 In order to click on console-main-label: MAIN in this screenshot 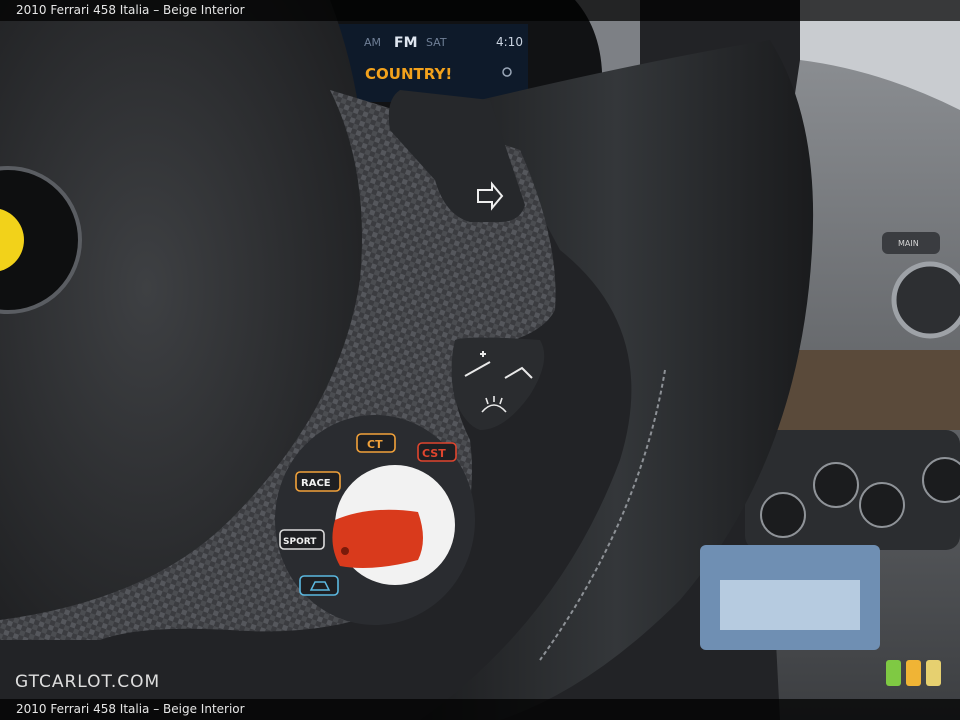, I will do `click(908, 243)`.